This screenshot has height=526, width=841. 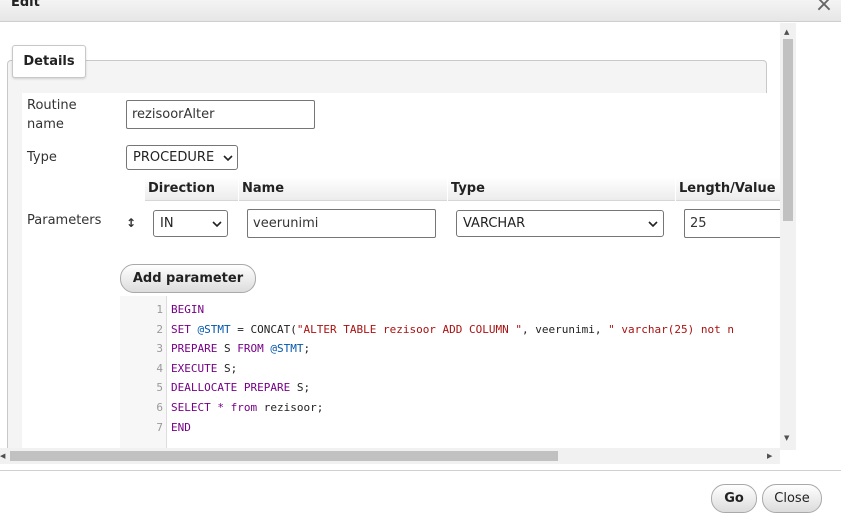 I want to click on horizontal-scrollbar: ◀ ▶, so click(x=390, y=456).